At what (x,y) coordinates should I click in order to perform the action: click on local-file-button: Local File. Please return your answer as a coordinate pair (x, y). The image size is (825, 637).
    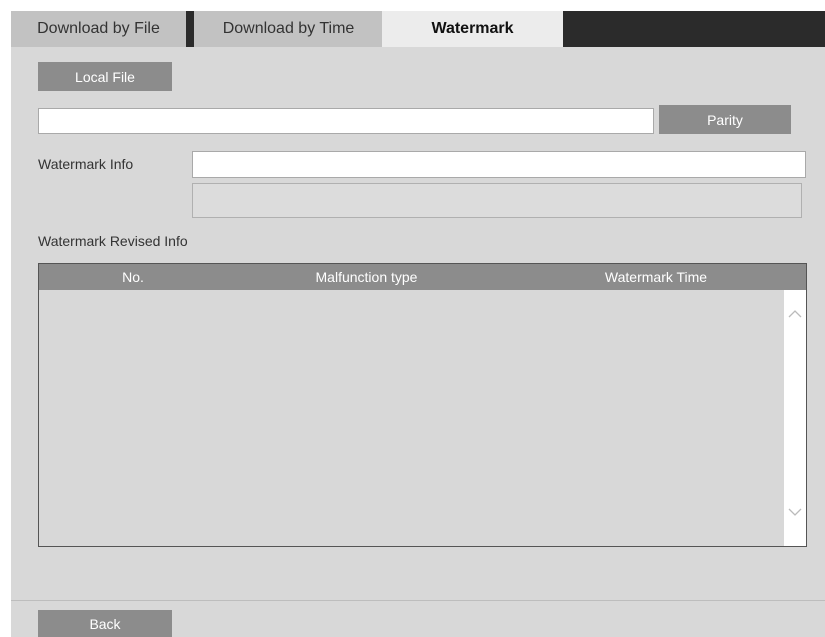
    Looking at the image, I should click on (105, 76).